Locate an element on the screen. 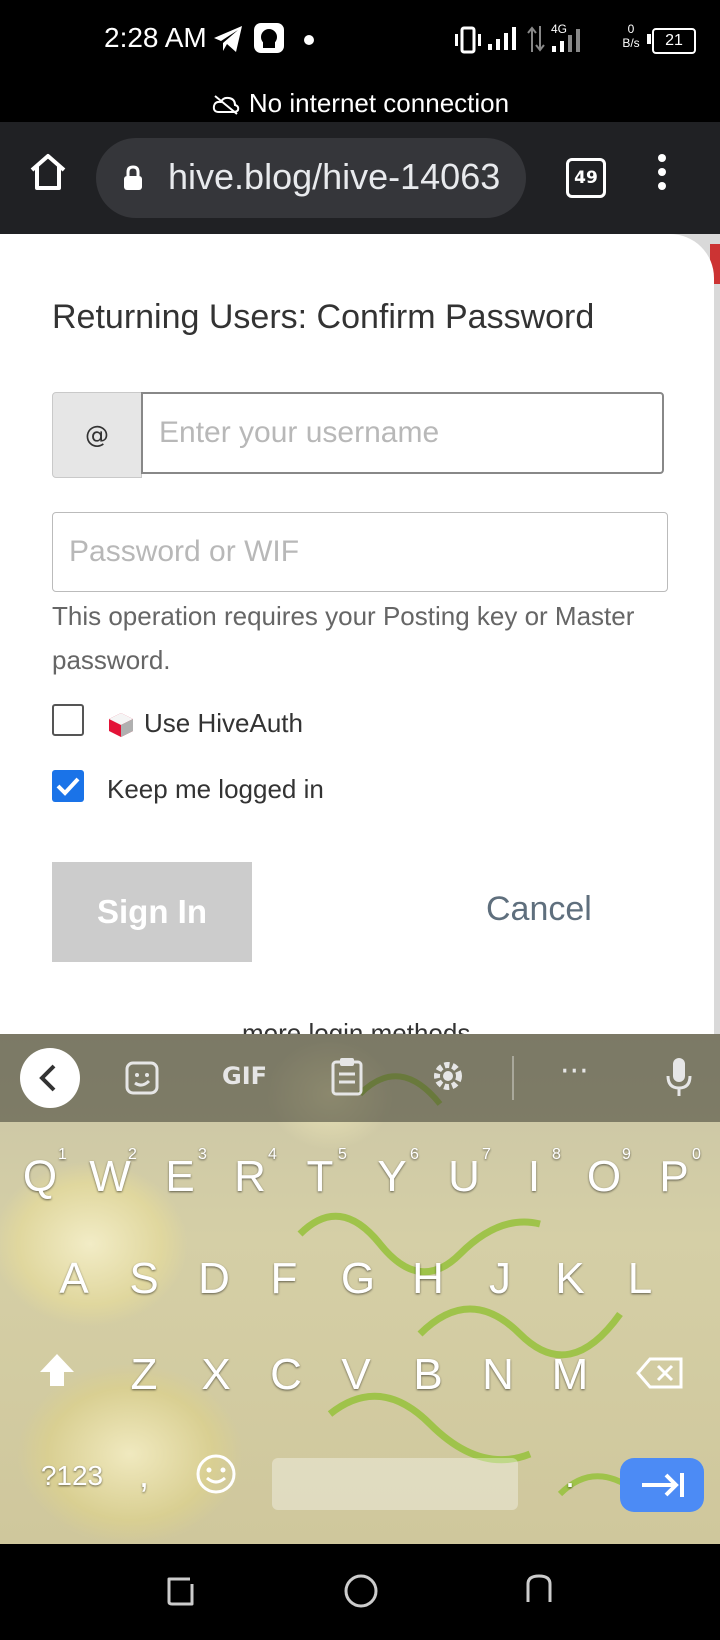 This screenshot has height=1640, width=720. cancel-button: Cancel is located at coordinates (539, 909).